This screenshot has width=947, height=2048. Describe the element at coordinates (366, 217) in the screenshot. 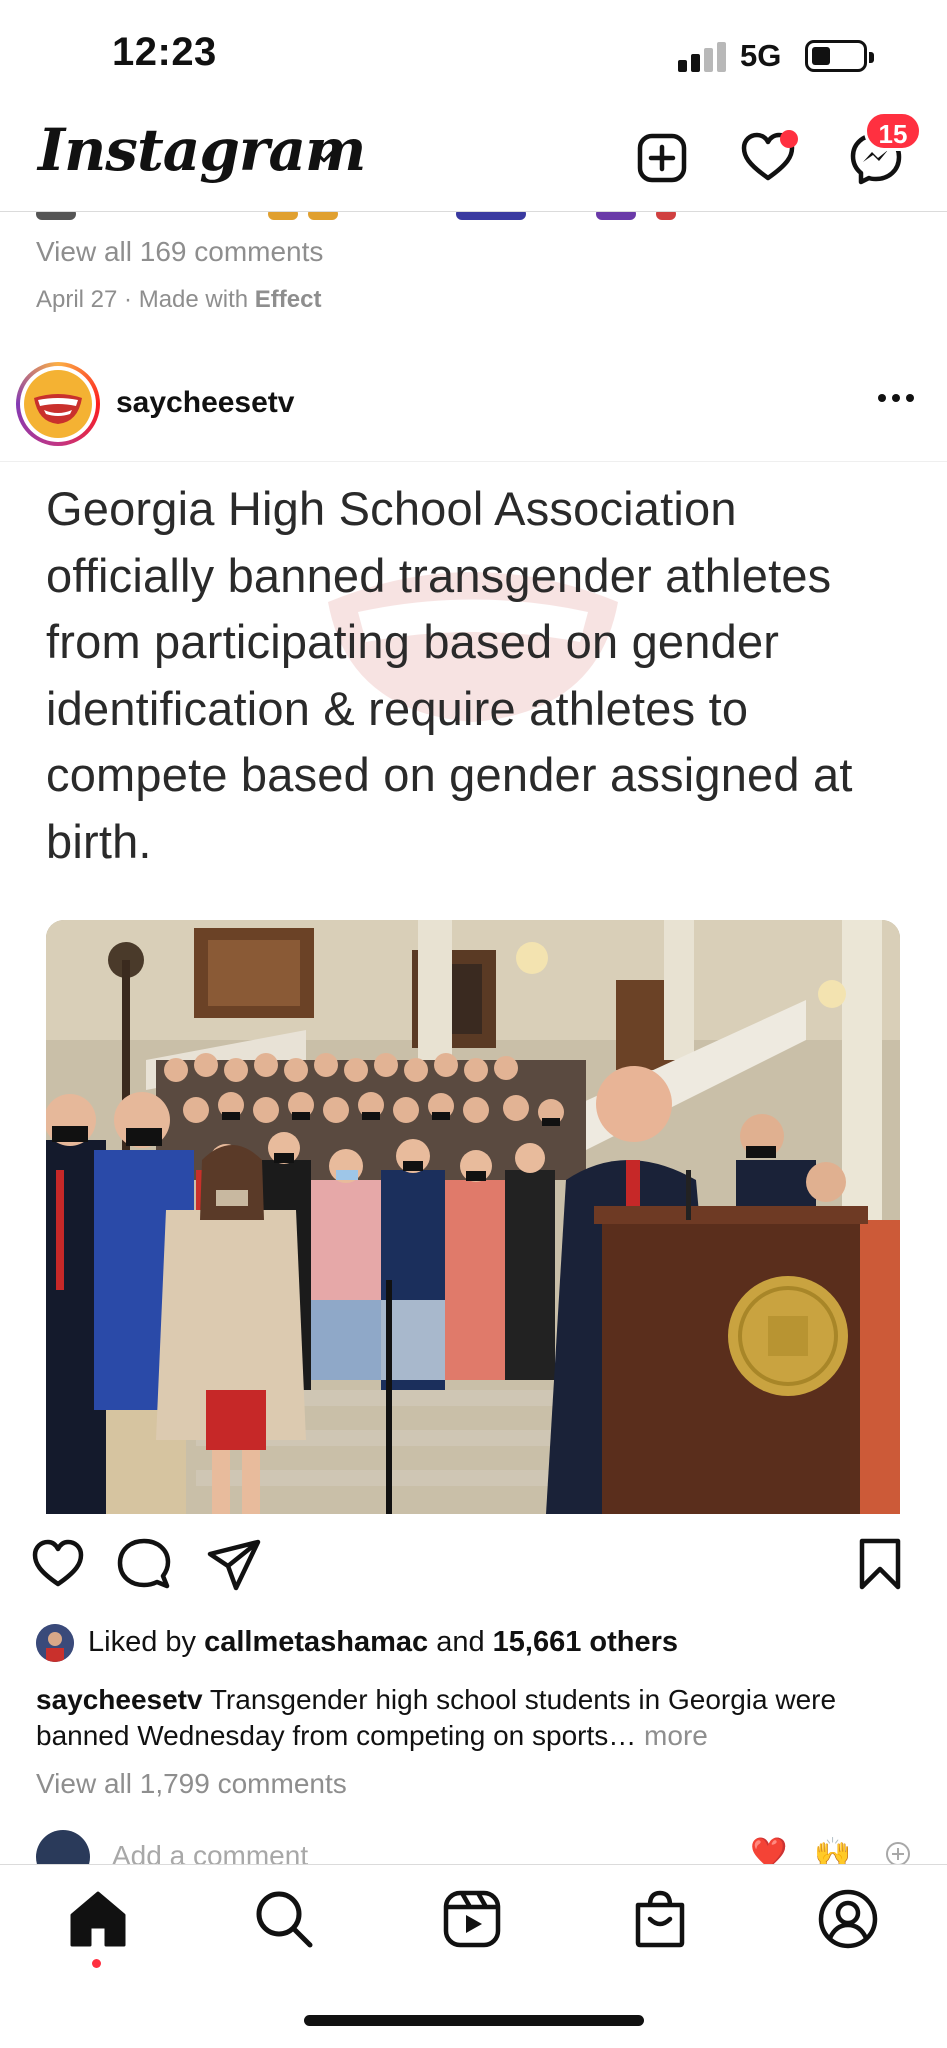

I see `previous-caption-fragment` at that location.